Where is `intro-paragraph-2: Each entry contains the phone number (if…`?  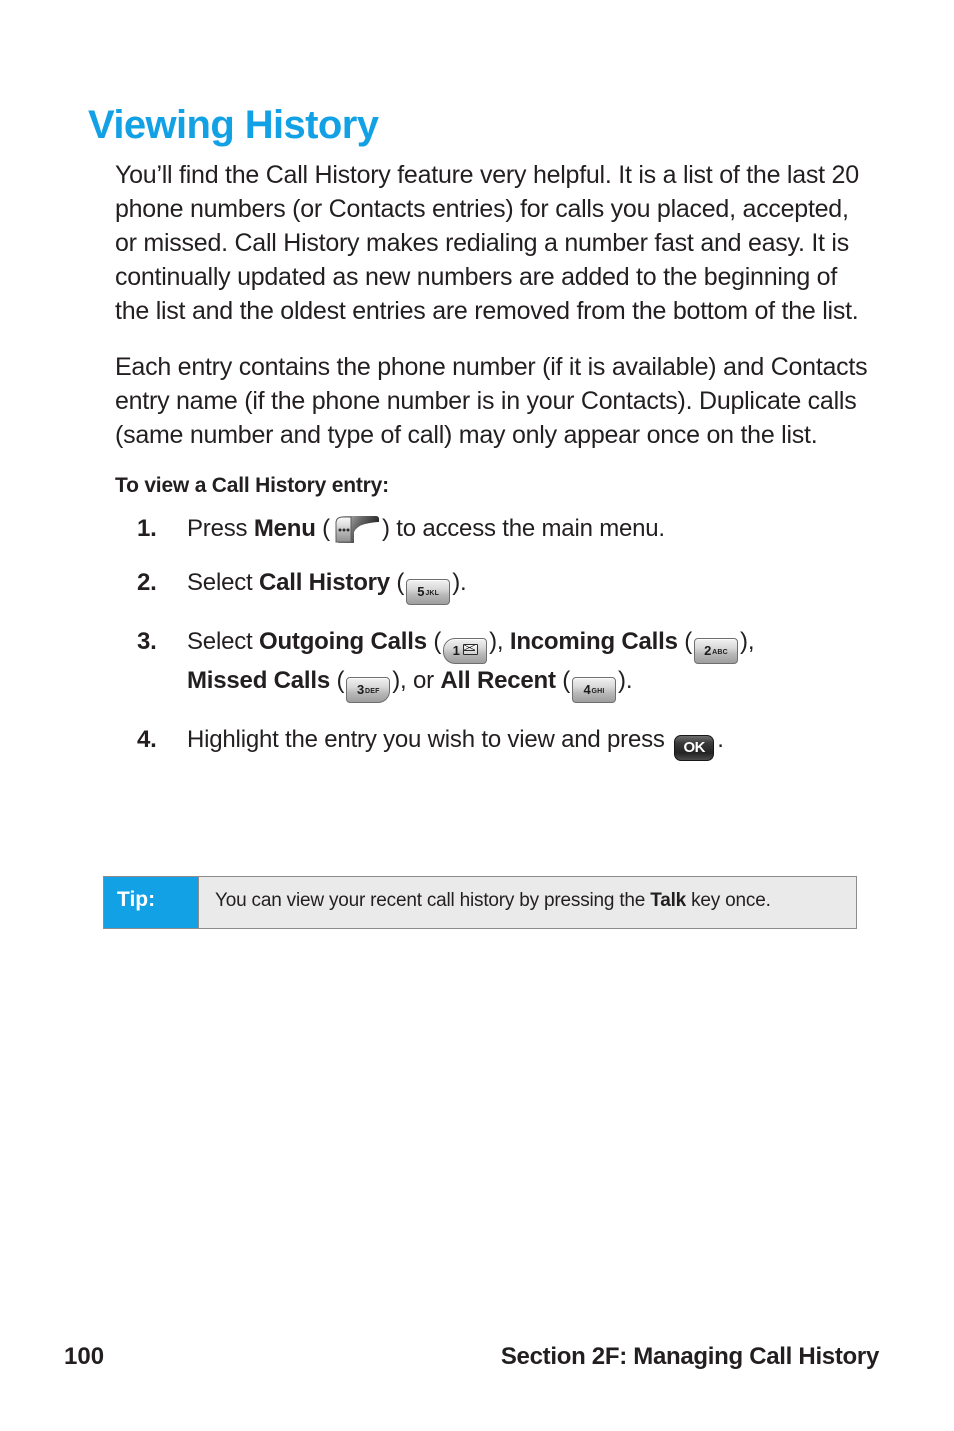 intro-paragraph-2: Each entry contains the phone number (if… is located at coordinates (491, 401).